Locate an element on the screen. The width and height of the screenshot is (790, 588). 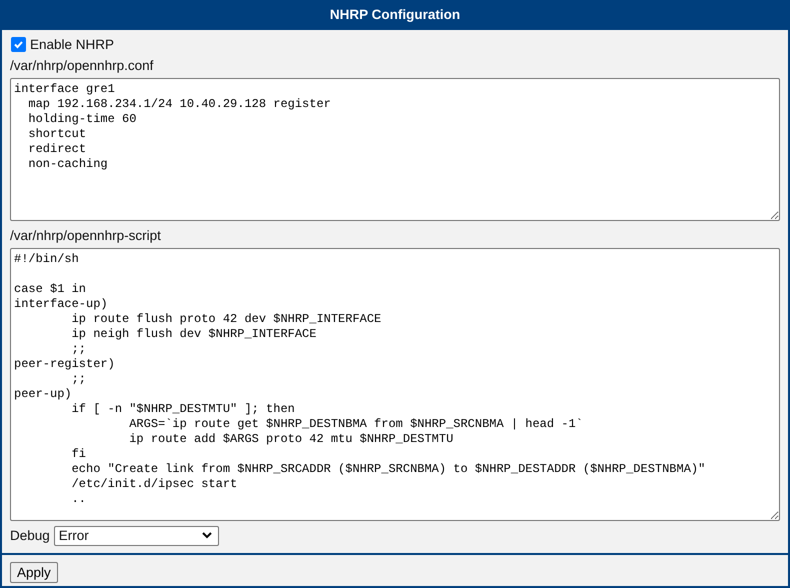
checkmark-icon is located at coordinates (18, 44).